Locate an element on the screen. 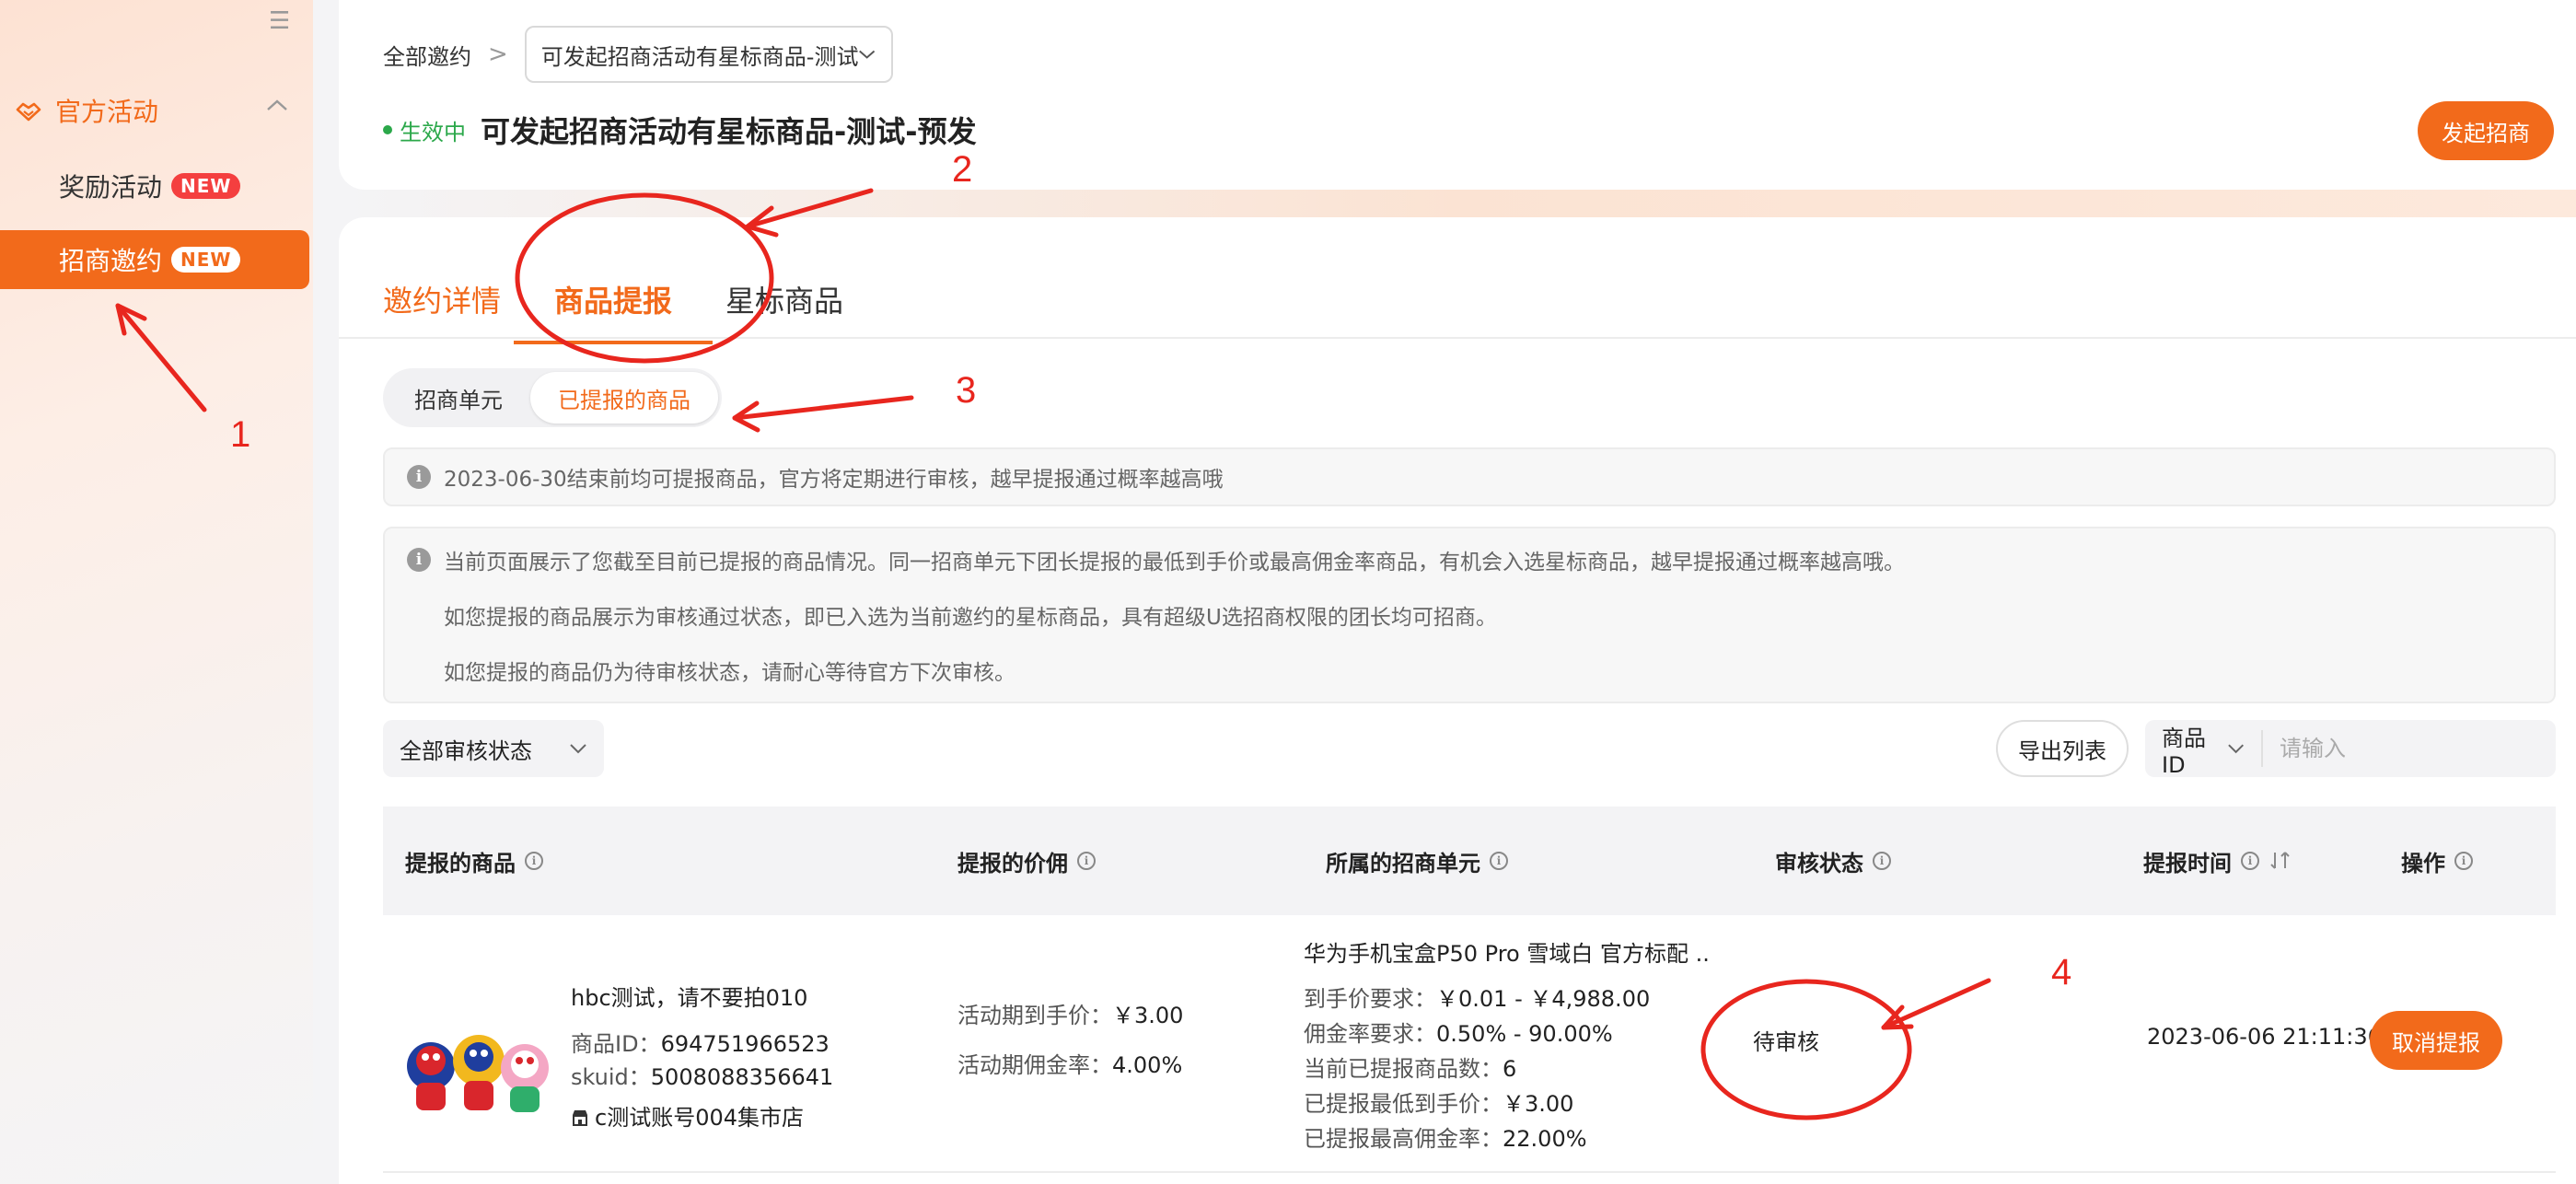 The image size is (2576, 1184). segmented-control: 招商单元 已提报的商品 is located at coordinates (552, 398).